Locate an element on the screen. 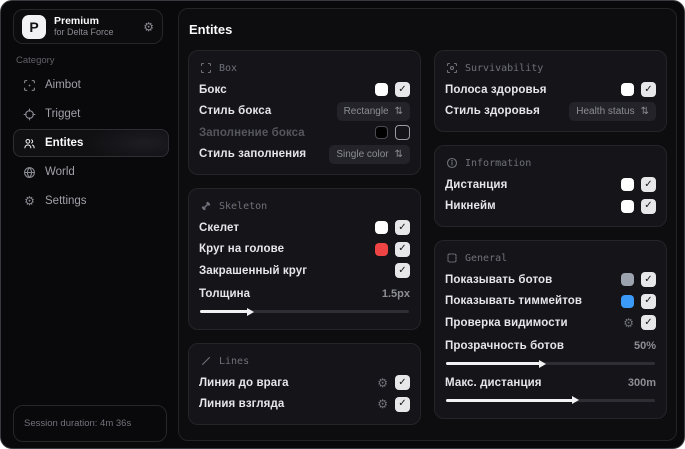  setting-label: Дистанция is located at coordinates (476, 184).